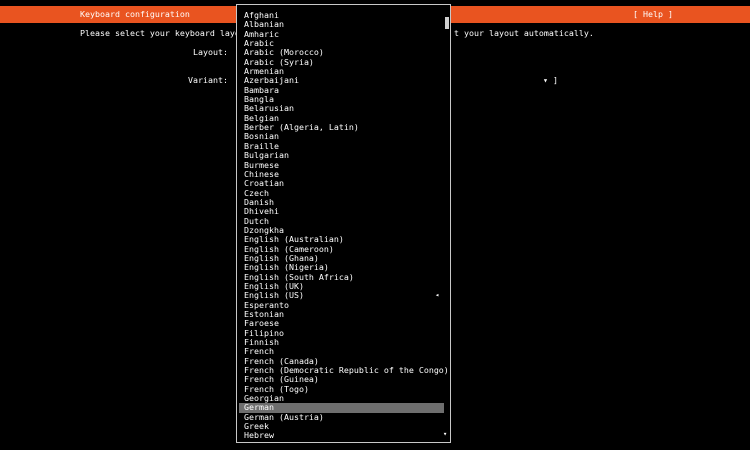 This screenshot has height=450, width=750. What do you see at coordinates (447, 23) in the screenshot?
I see `scrollbar-thumb` at bounding box center [447, 23].